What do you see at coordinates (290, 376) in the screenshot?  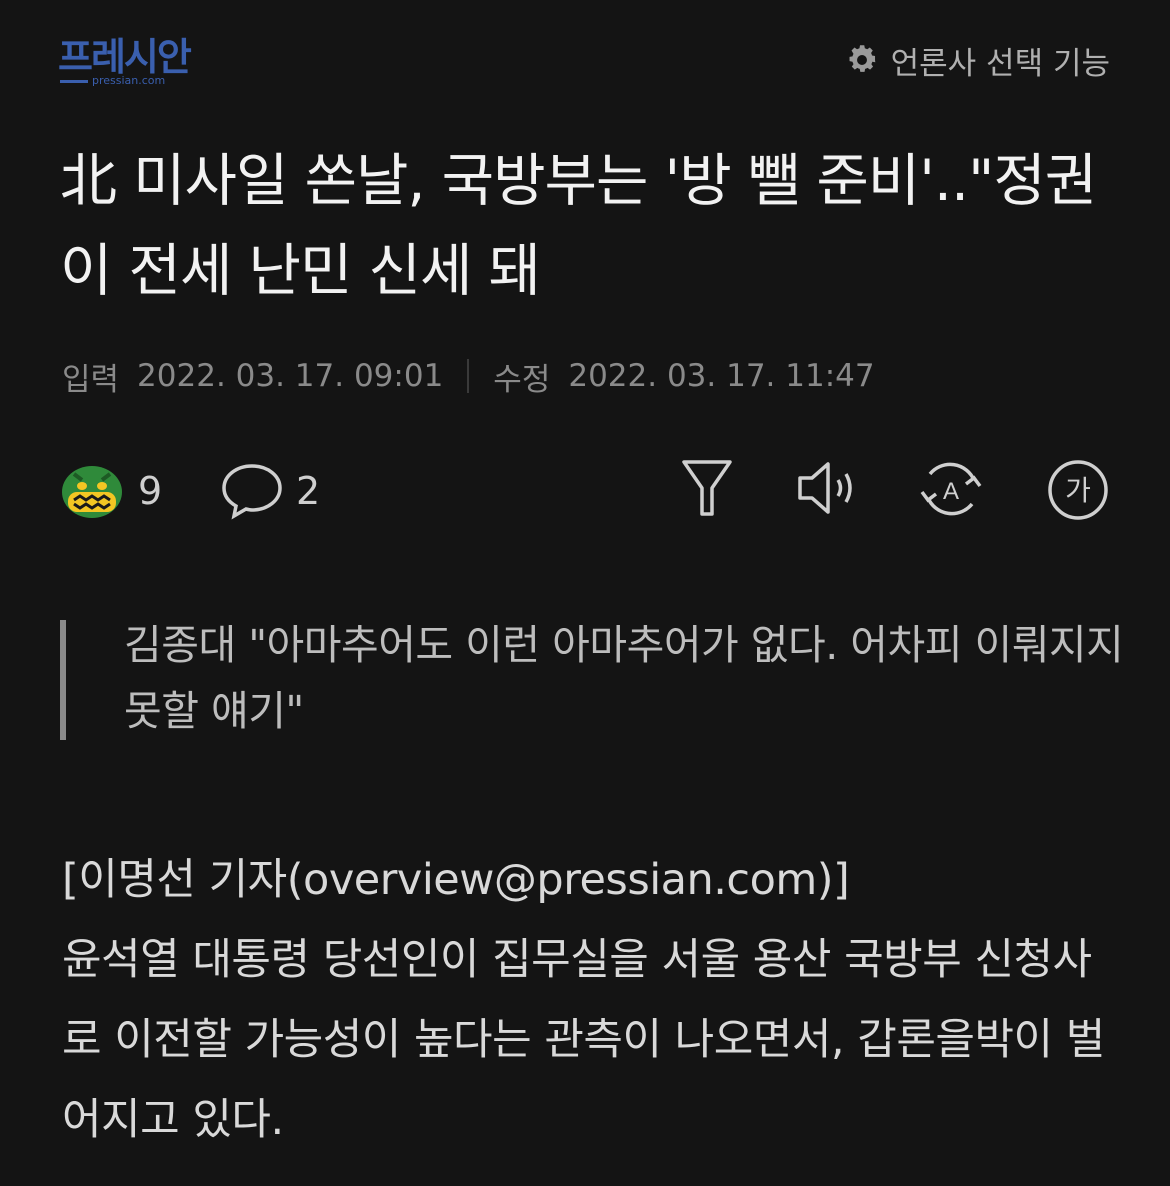 I see `input-time: 2022. 03. 17. 09:01` at bounding box center [290, 376].